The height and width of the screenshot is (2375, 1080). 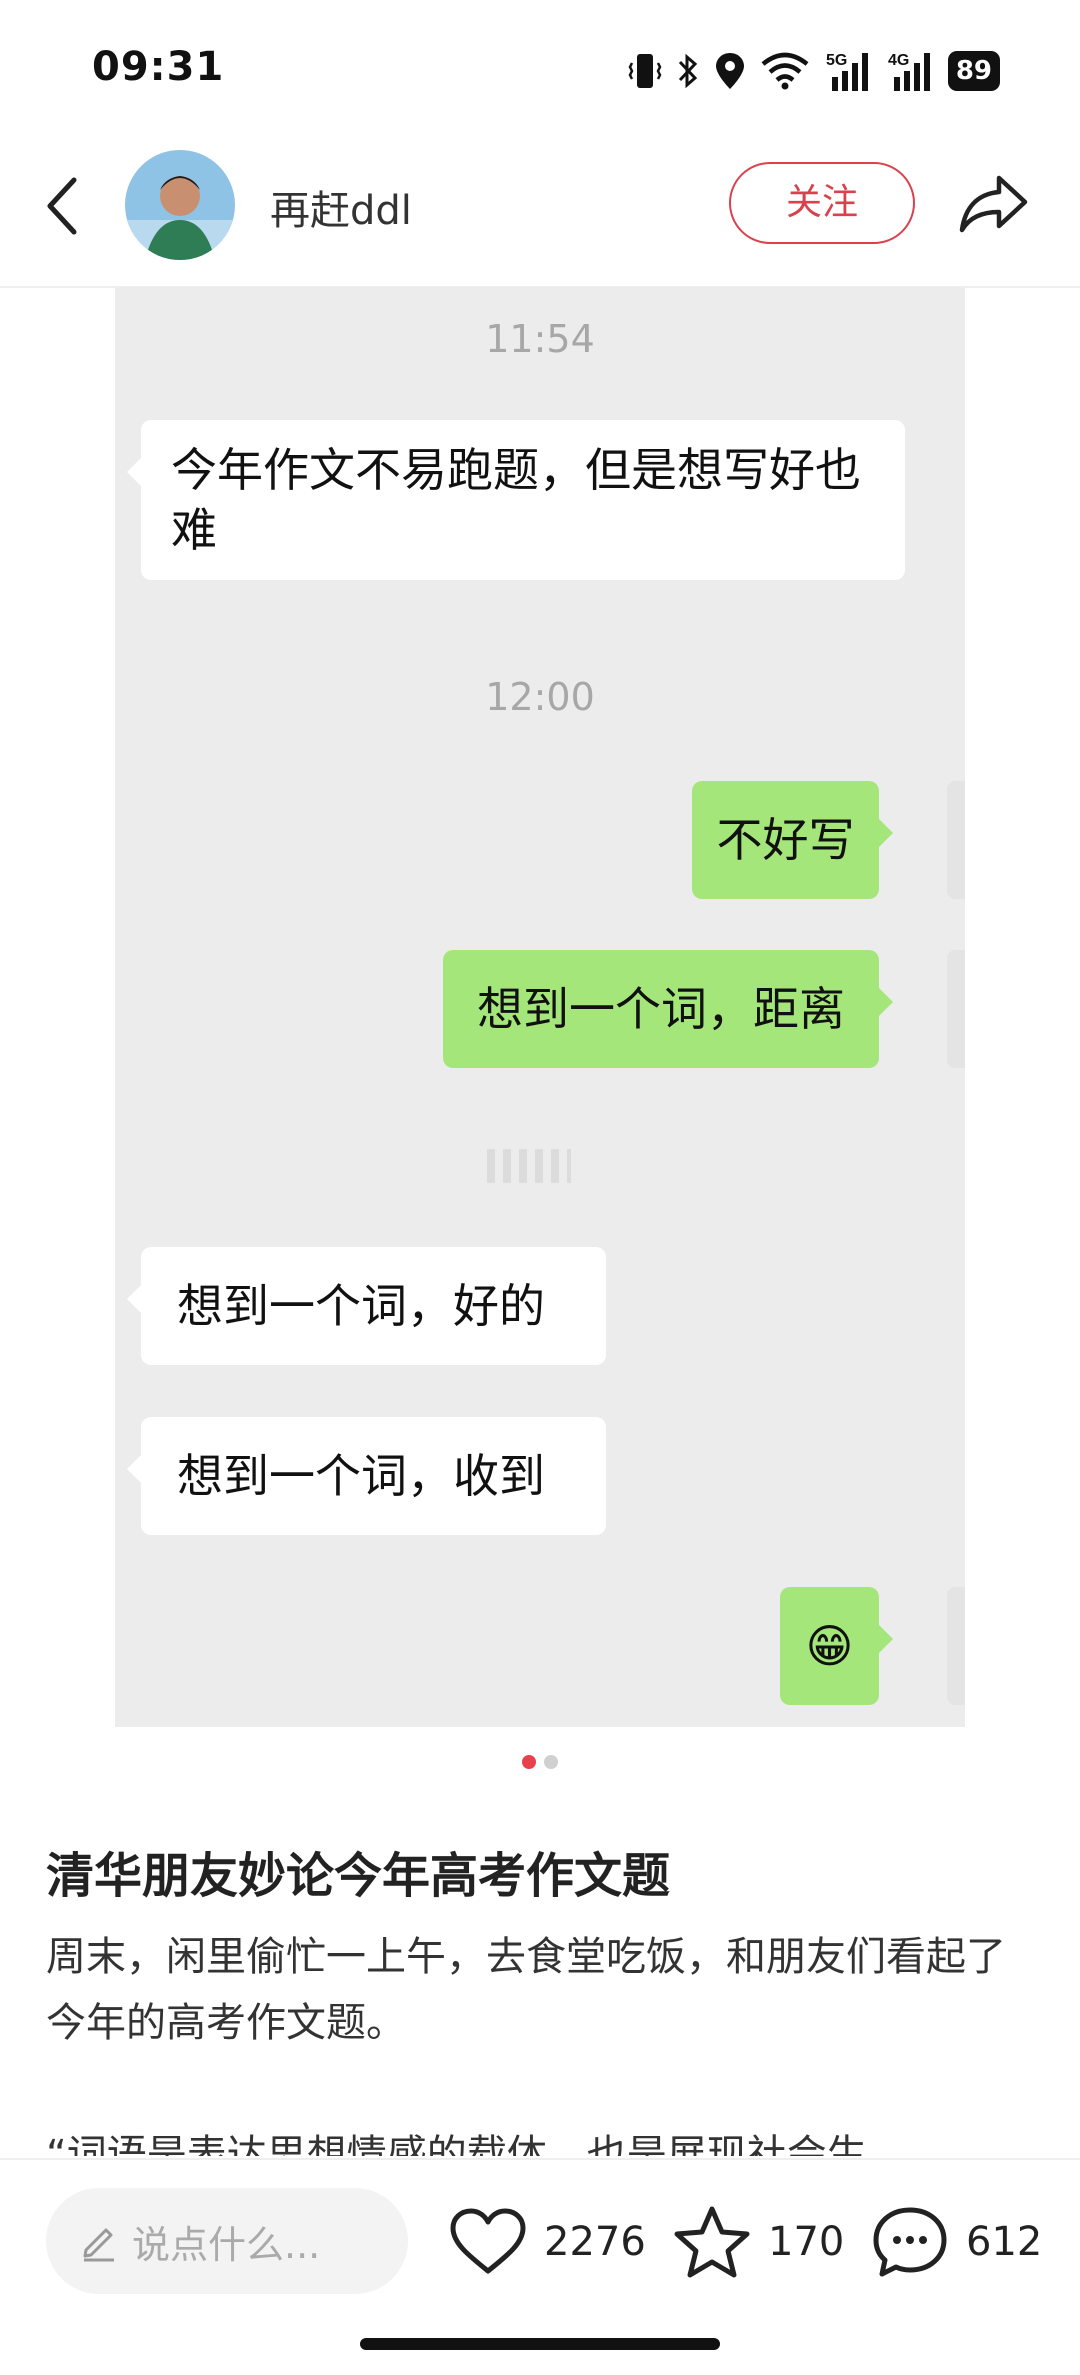 What do you see at coordinates (792, 840) in the screenshot?
I see `chat-bubble-sent: 不好写` at bounding box center [792, 840].